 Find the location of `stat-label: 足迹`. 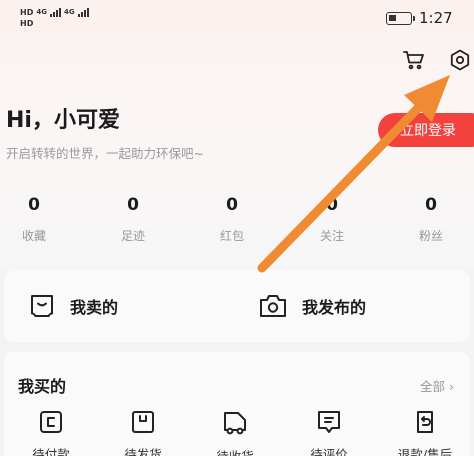

stat-label: 足迹 is located at coordinates (132, 236).